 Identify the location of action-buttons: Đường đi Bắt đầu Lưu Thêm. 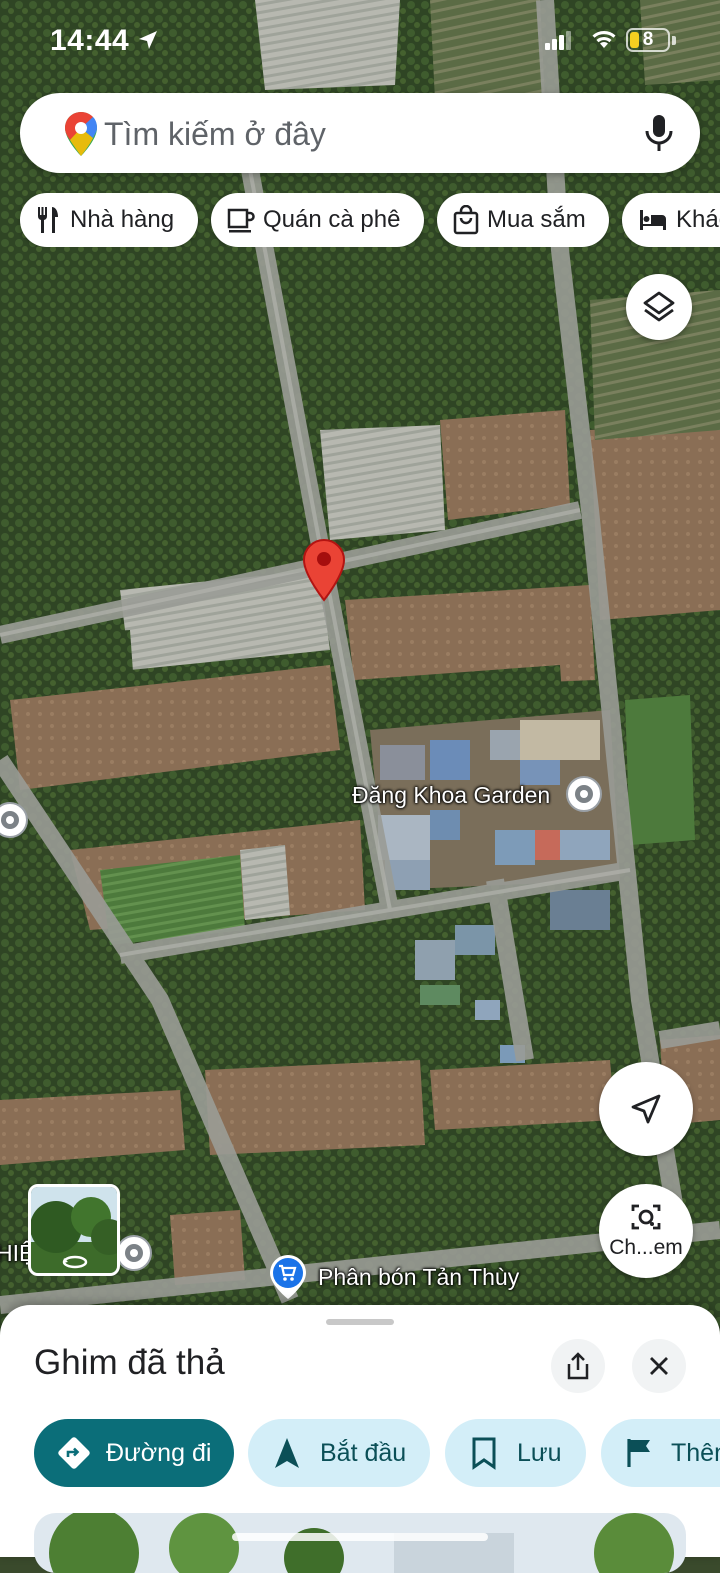
(360, 1453).